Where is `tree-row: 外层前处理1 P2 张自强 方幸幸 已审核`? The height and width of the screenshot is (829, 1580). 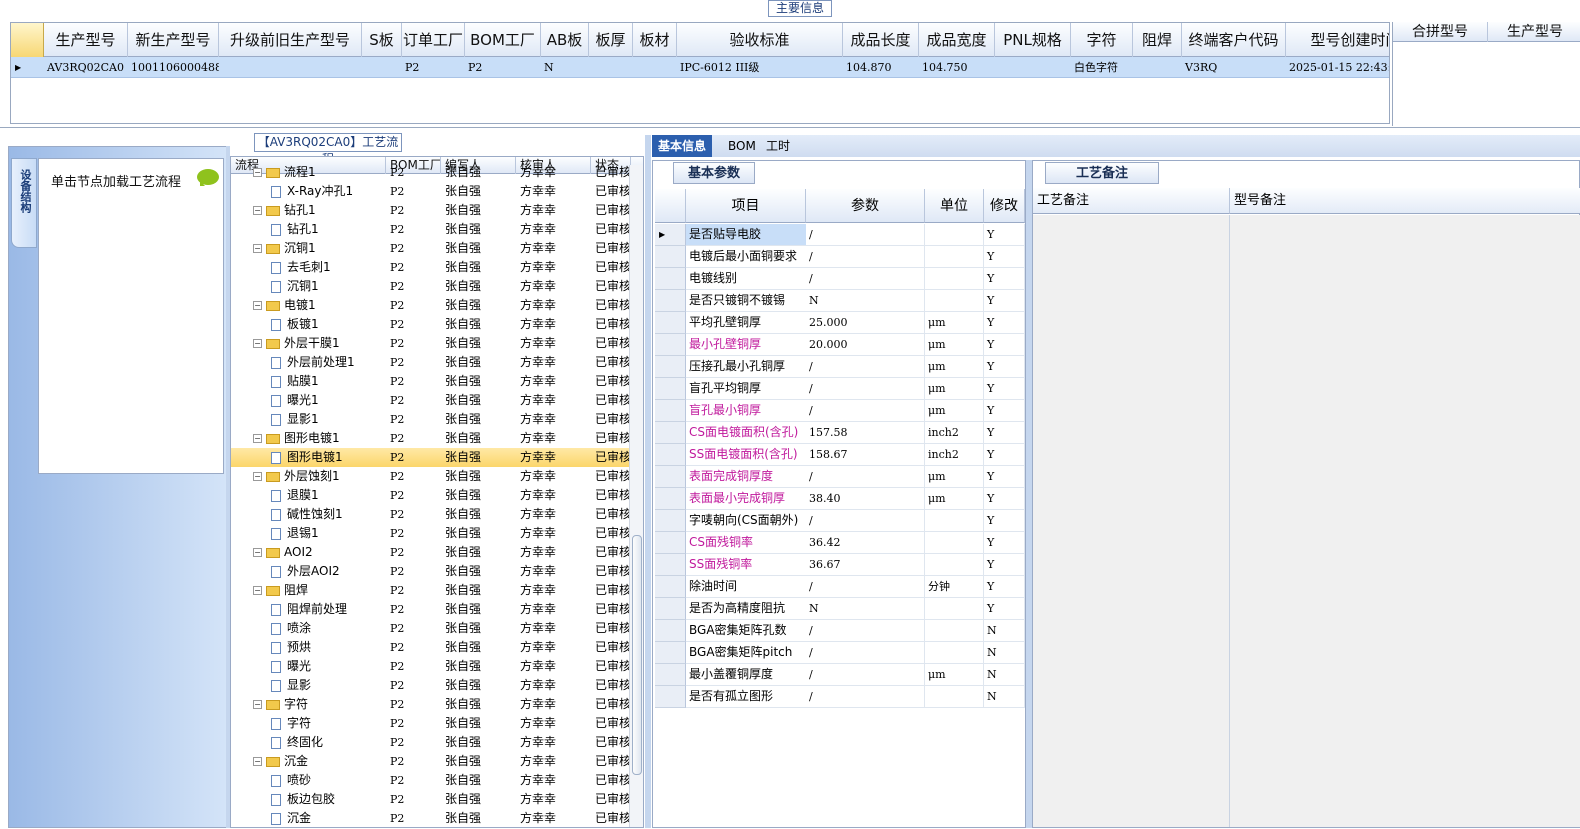
tree-row: 外层前处理1 P2 张自强 方幸幸 已审核 is located at coordinates (431, 362).